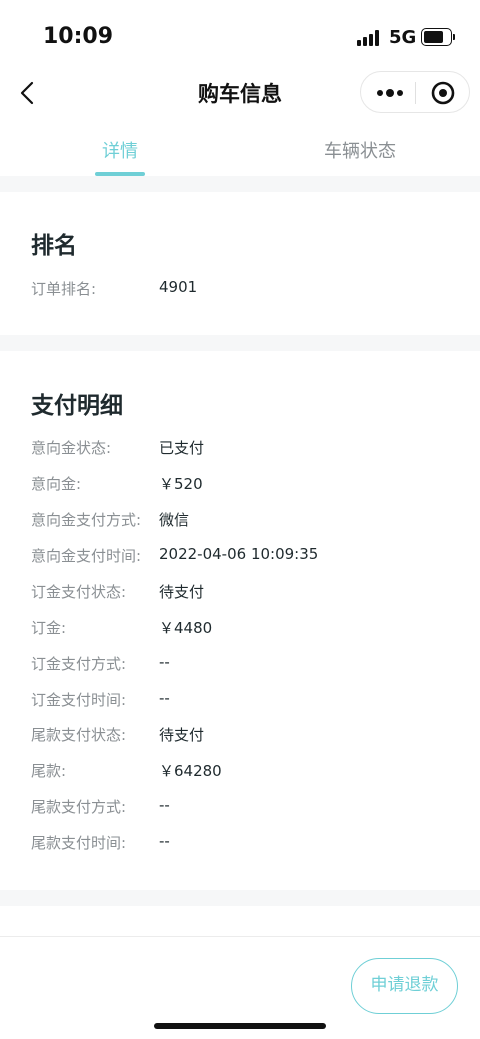  I want to click on row-value: ￥4480, so click(186, 628).